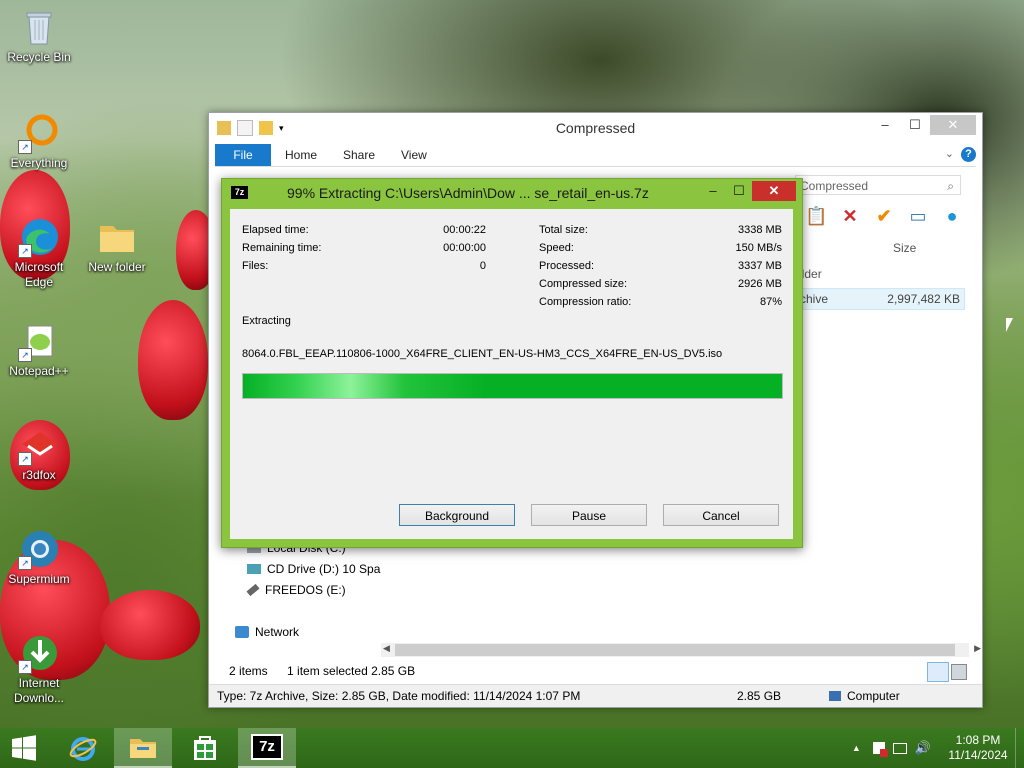 The width and height of the screenshot is (1024, 768). Describe the element at coordinates (585, 302) in the screenshot. I see `stat-label: Compression ratio:` at that location.